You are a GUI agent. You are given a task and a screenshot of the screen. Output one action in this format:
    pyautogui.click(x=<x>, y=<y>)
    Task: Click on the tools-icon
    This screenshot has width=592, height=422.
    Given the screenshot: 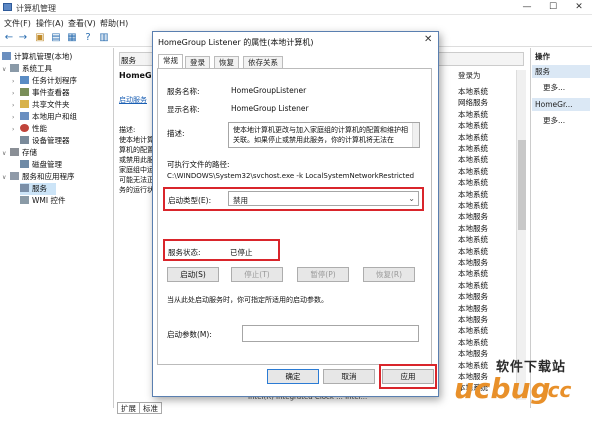 What is the action you would take?
    pyautogui.click(x=14, y=68)
    